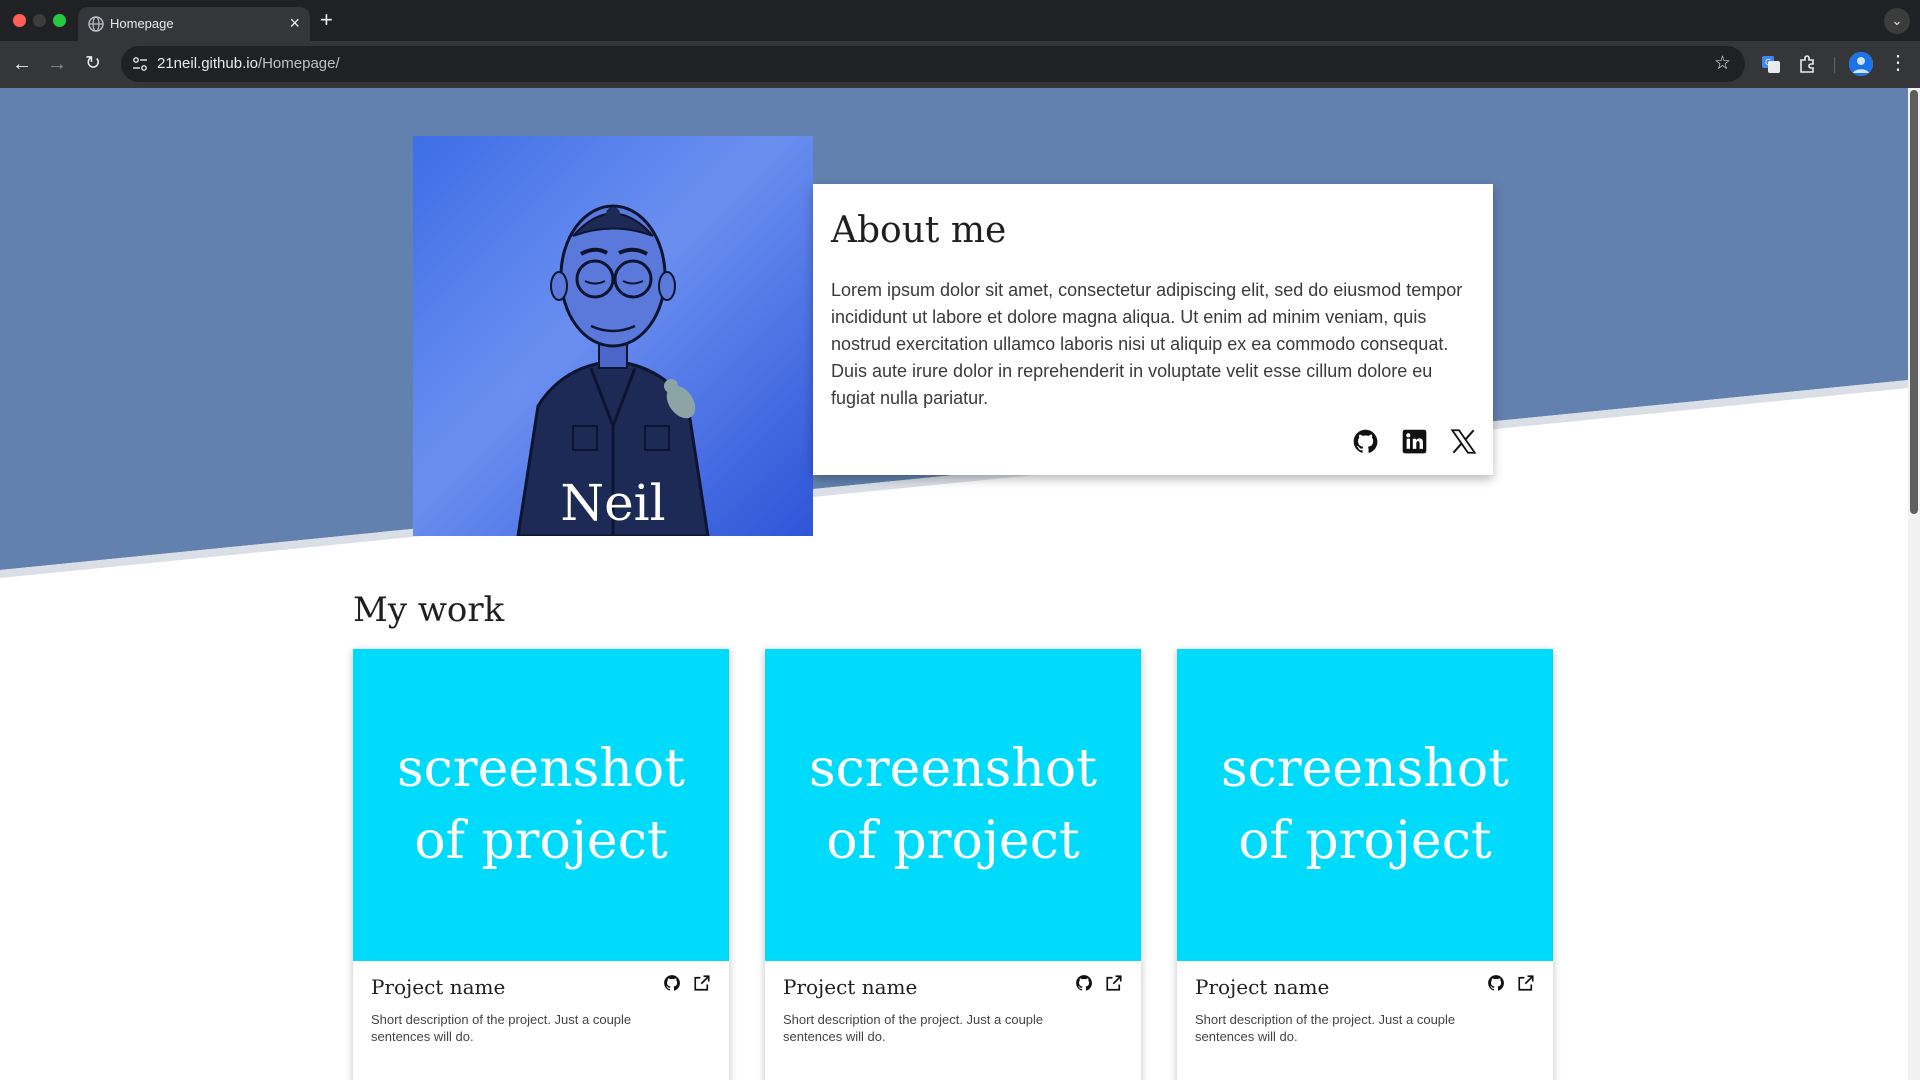  Describe the element at coordinates (1808, 64) in the screenshot. I see `extensions-puzzle-icon` at that location.